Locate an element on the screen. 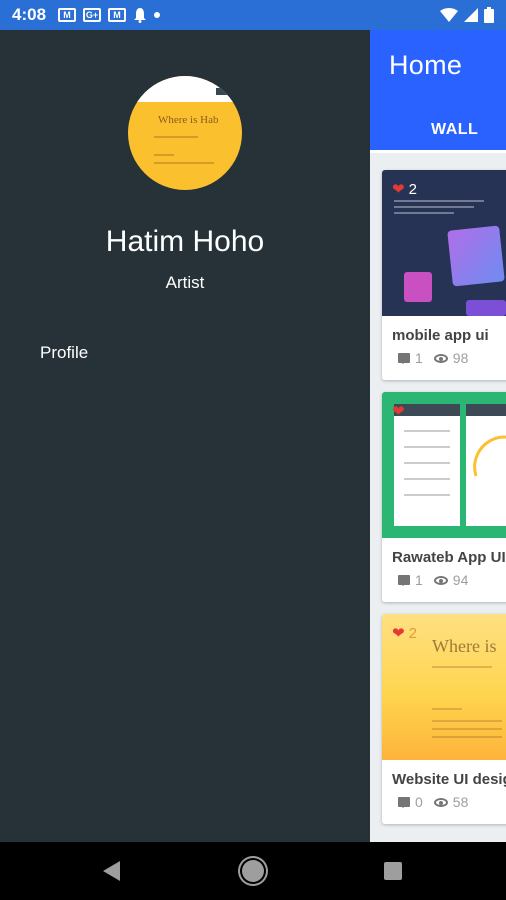  signal-icon is located at coordinates (471, 15).